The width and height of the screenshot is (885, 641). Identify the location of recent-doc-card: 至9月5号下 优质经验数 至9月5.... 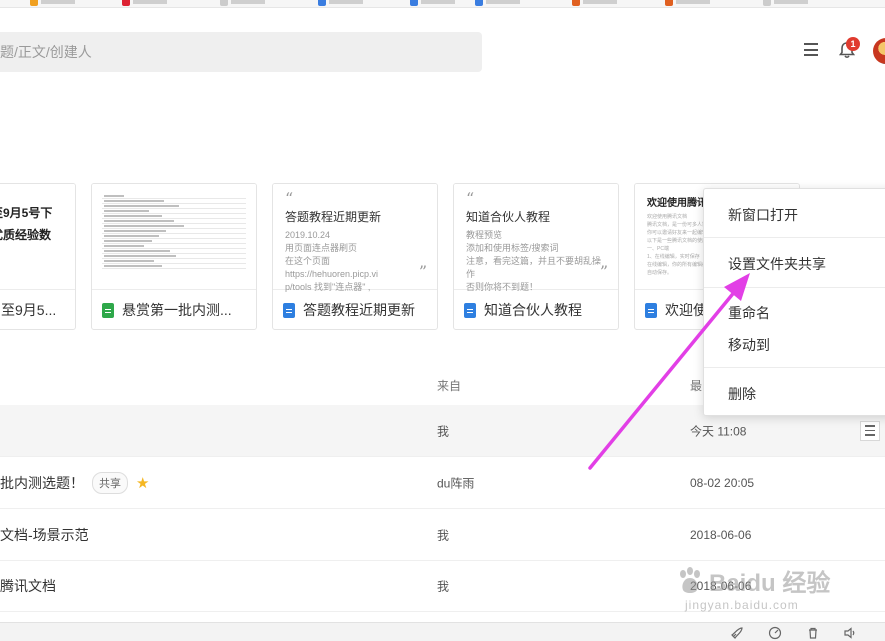
(38, 256).